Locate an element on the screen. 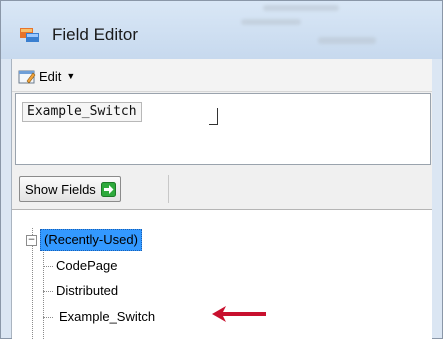 This screenshot has height=339, width=443. green-arrow-right-icon is located at coordinates (108, 189).